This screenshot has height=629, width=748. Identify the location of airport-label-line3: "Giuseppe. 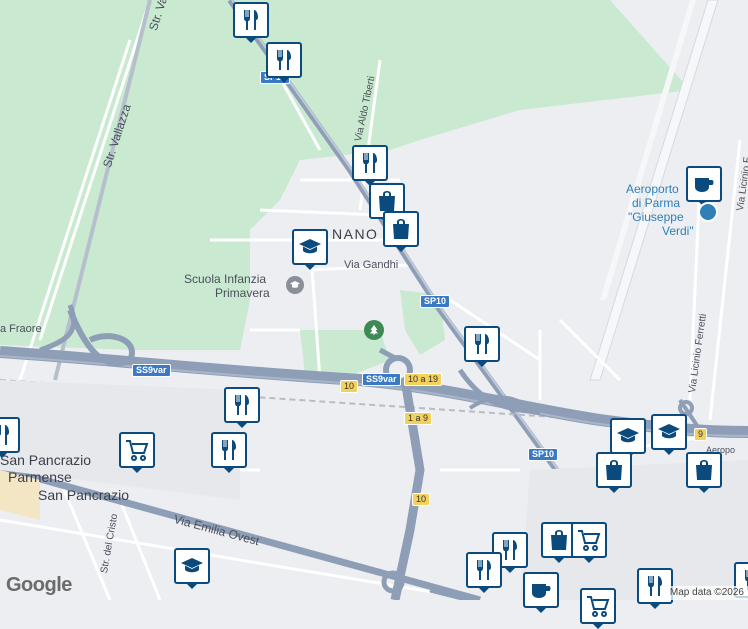
(656, 217).